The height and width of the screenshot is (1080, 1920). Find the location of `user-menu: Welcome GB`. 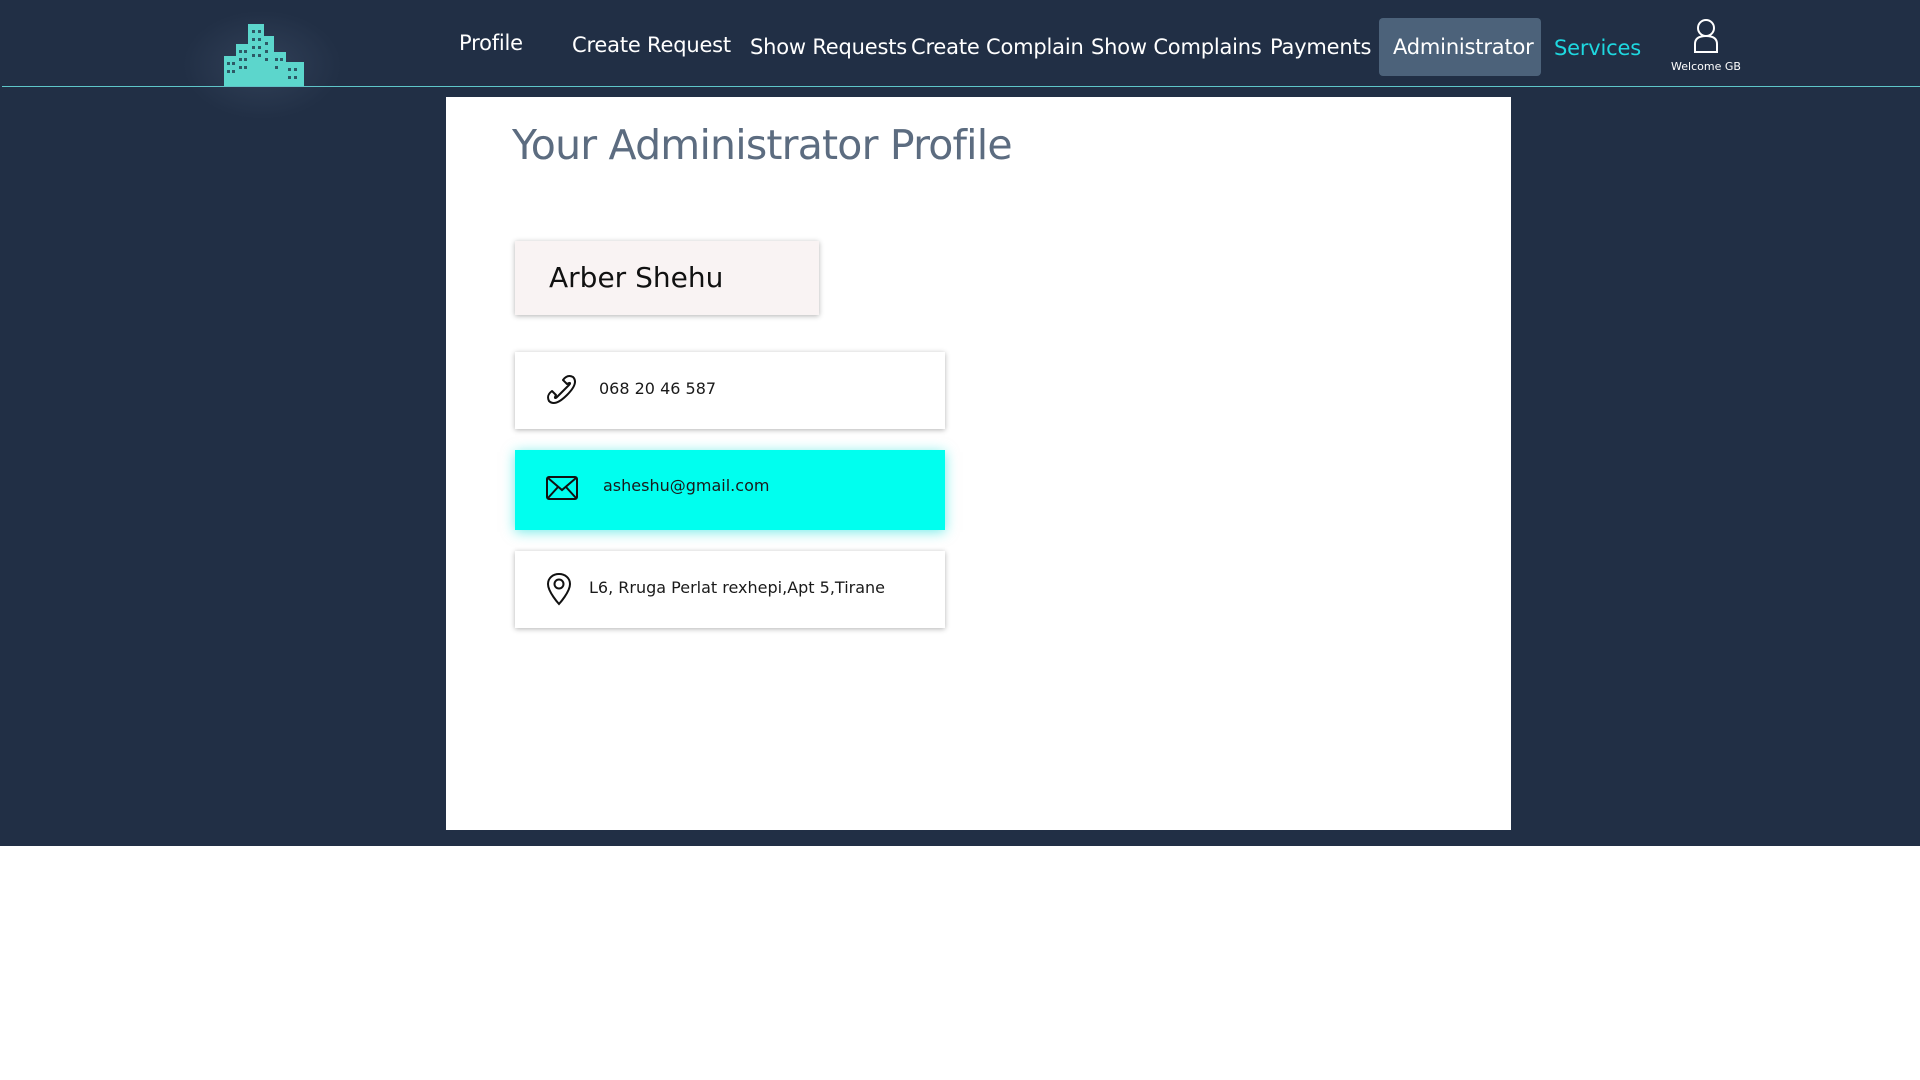

user-menu: Welcome GB is located at coordinates (1706, 45).